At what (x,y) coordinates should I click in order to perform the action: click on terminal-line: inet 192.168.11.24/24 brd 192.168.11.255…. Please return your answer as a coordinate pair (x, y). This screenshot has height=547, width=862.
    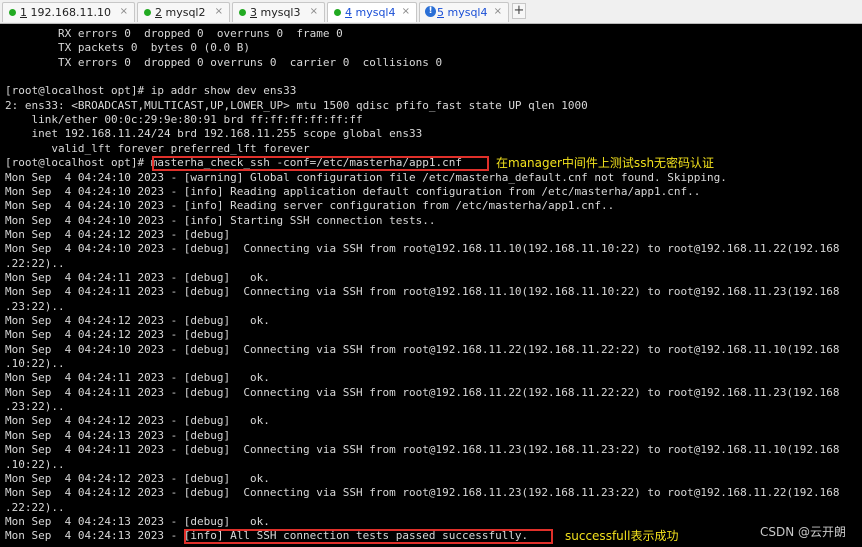
    Looking at the image, I should click on (214, 134).